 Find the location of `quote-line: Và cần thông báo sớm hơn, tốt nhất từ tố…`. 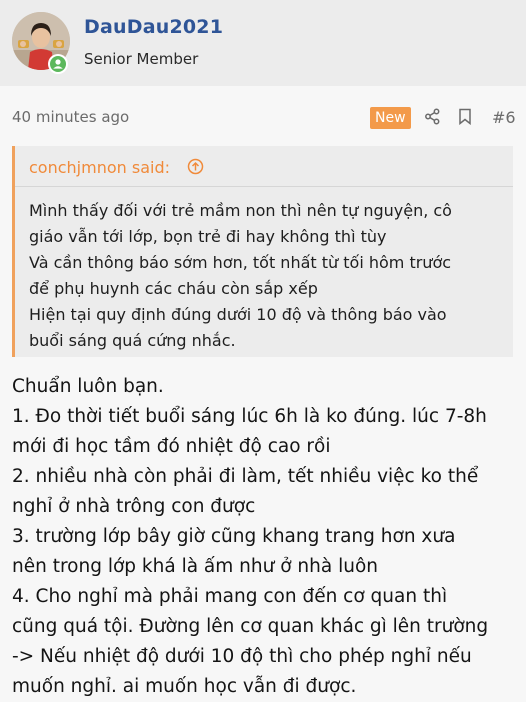

quote-line: Và cần thông báo sớm hơn, tốt nhất từ tố… is located at coordinates (240, 262).